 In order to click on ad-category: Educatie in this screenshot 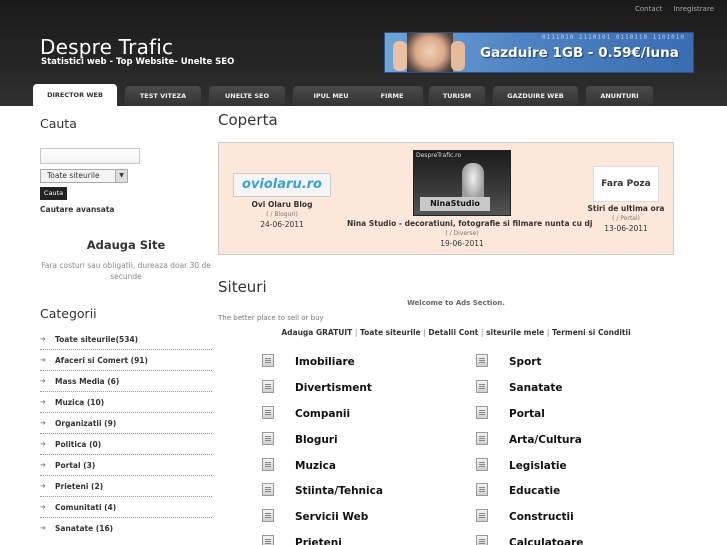, I will do `click(518, 491)`.